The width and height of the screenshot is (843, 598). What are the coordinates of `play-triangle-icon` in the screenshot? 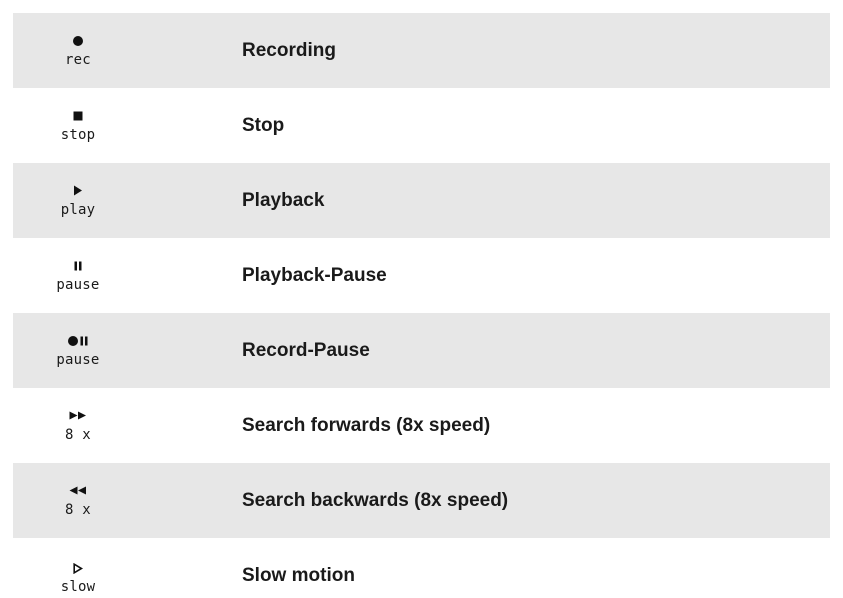 It's located at (78, 191).